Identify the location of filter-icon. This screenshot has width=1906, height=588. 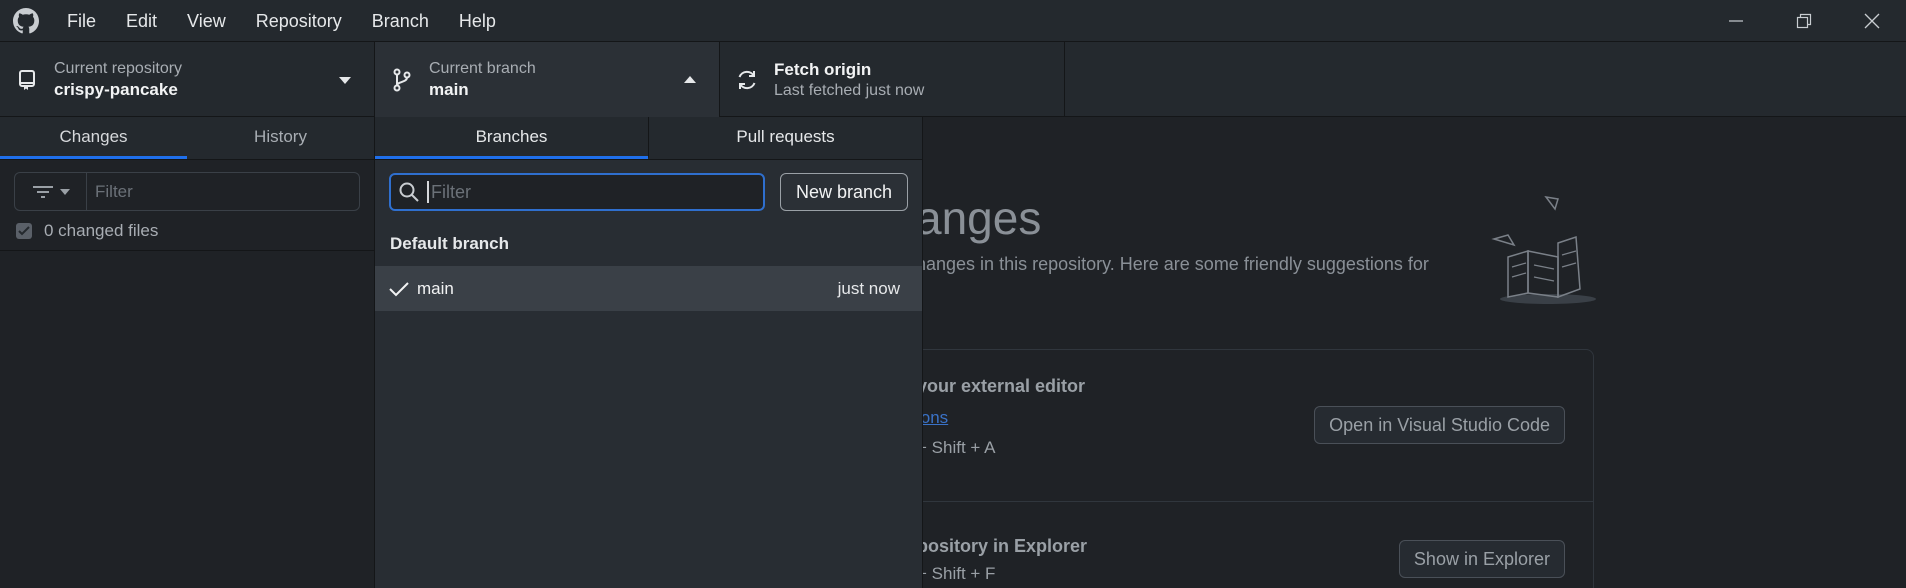
(42, 191).